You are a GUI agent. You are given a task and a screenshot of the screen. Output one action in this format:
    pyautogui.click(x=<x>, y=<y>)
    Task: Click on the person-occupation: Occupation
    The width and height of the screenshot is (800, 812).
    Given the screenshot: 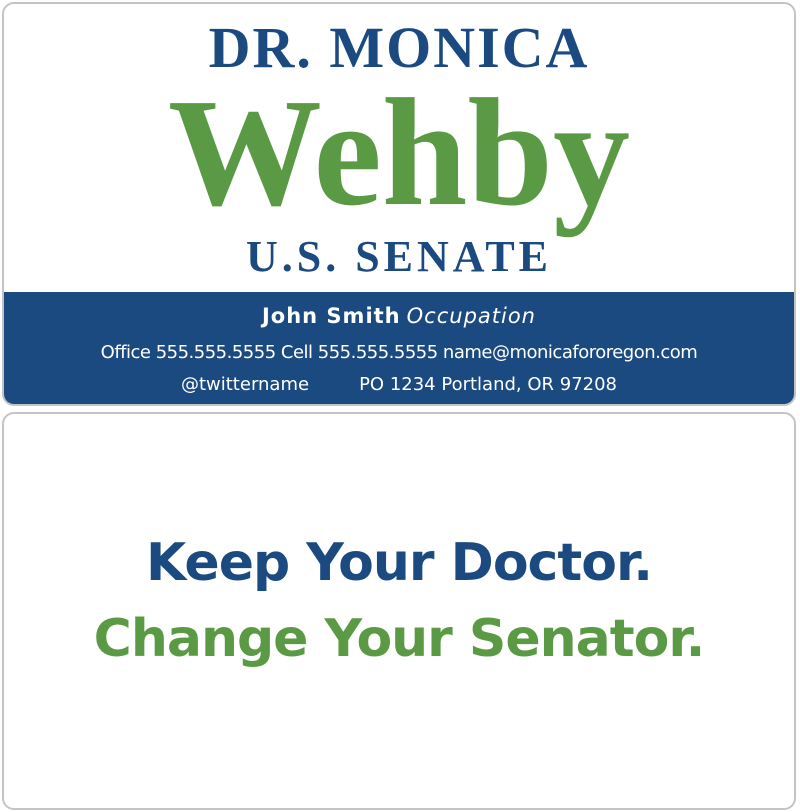 What is the action you would take?
    pyautogui.click(x=471, y=316)
    